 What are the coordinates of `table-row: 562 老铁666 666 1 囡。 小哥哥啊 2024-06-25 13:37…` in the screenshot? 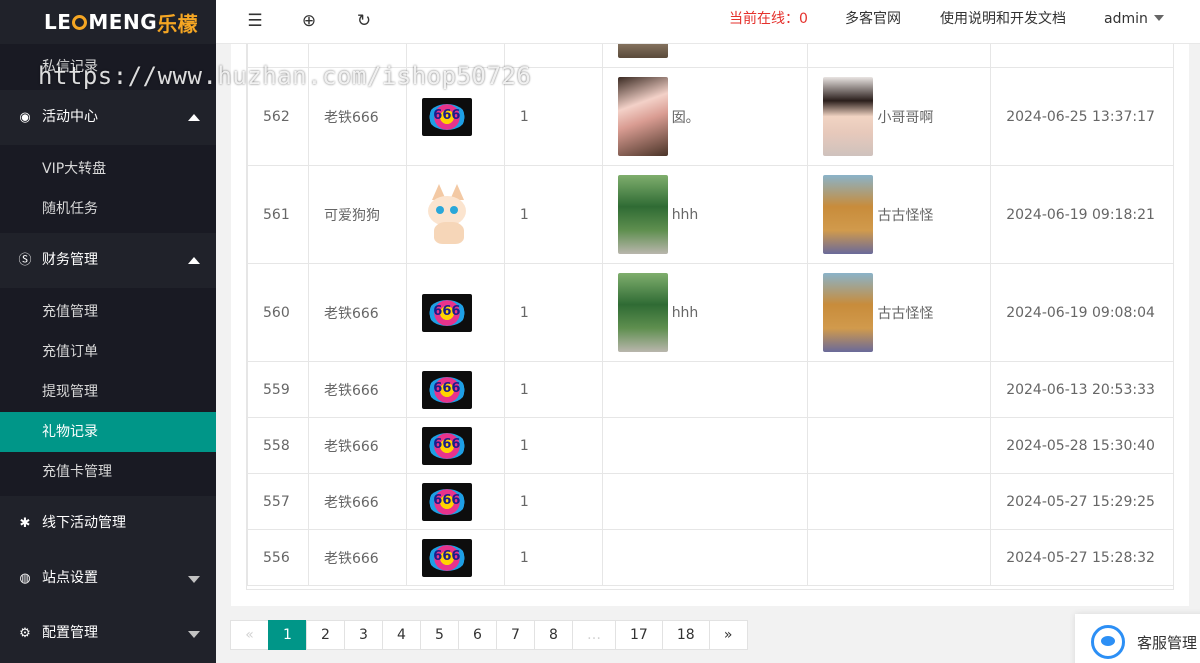 It's located at (710, 116).